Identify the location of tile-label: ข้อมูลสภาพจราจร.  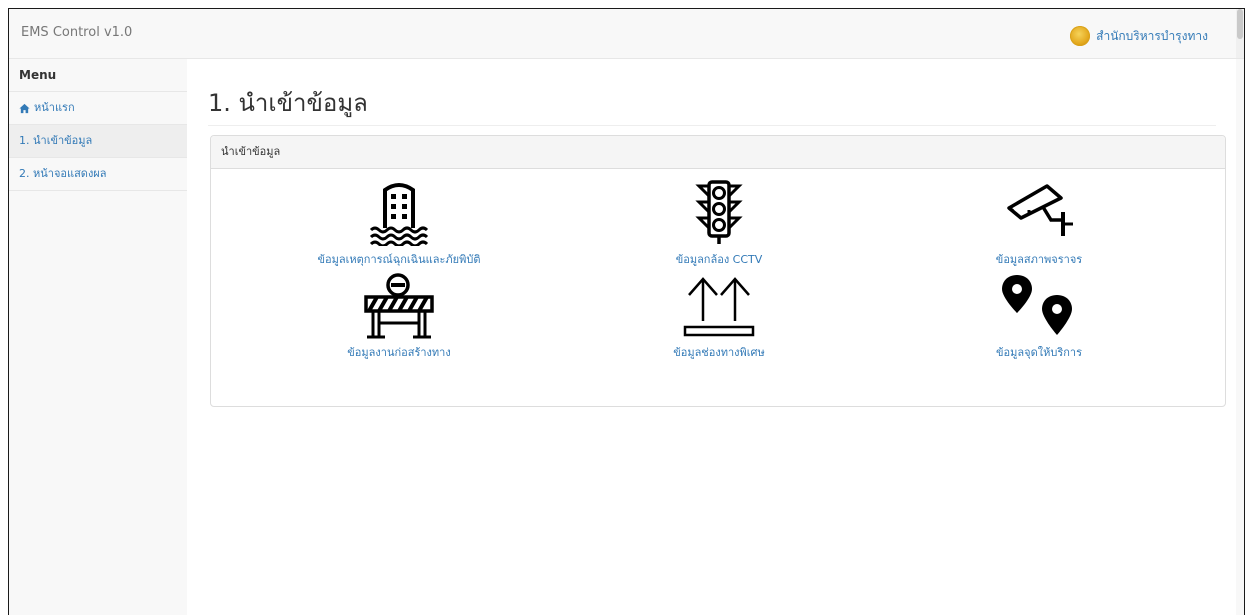
(1039, 259).